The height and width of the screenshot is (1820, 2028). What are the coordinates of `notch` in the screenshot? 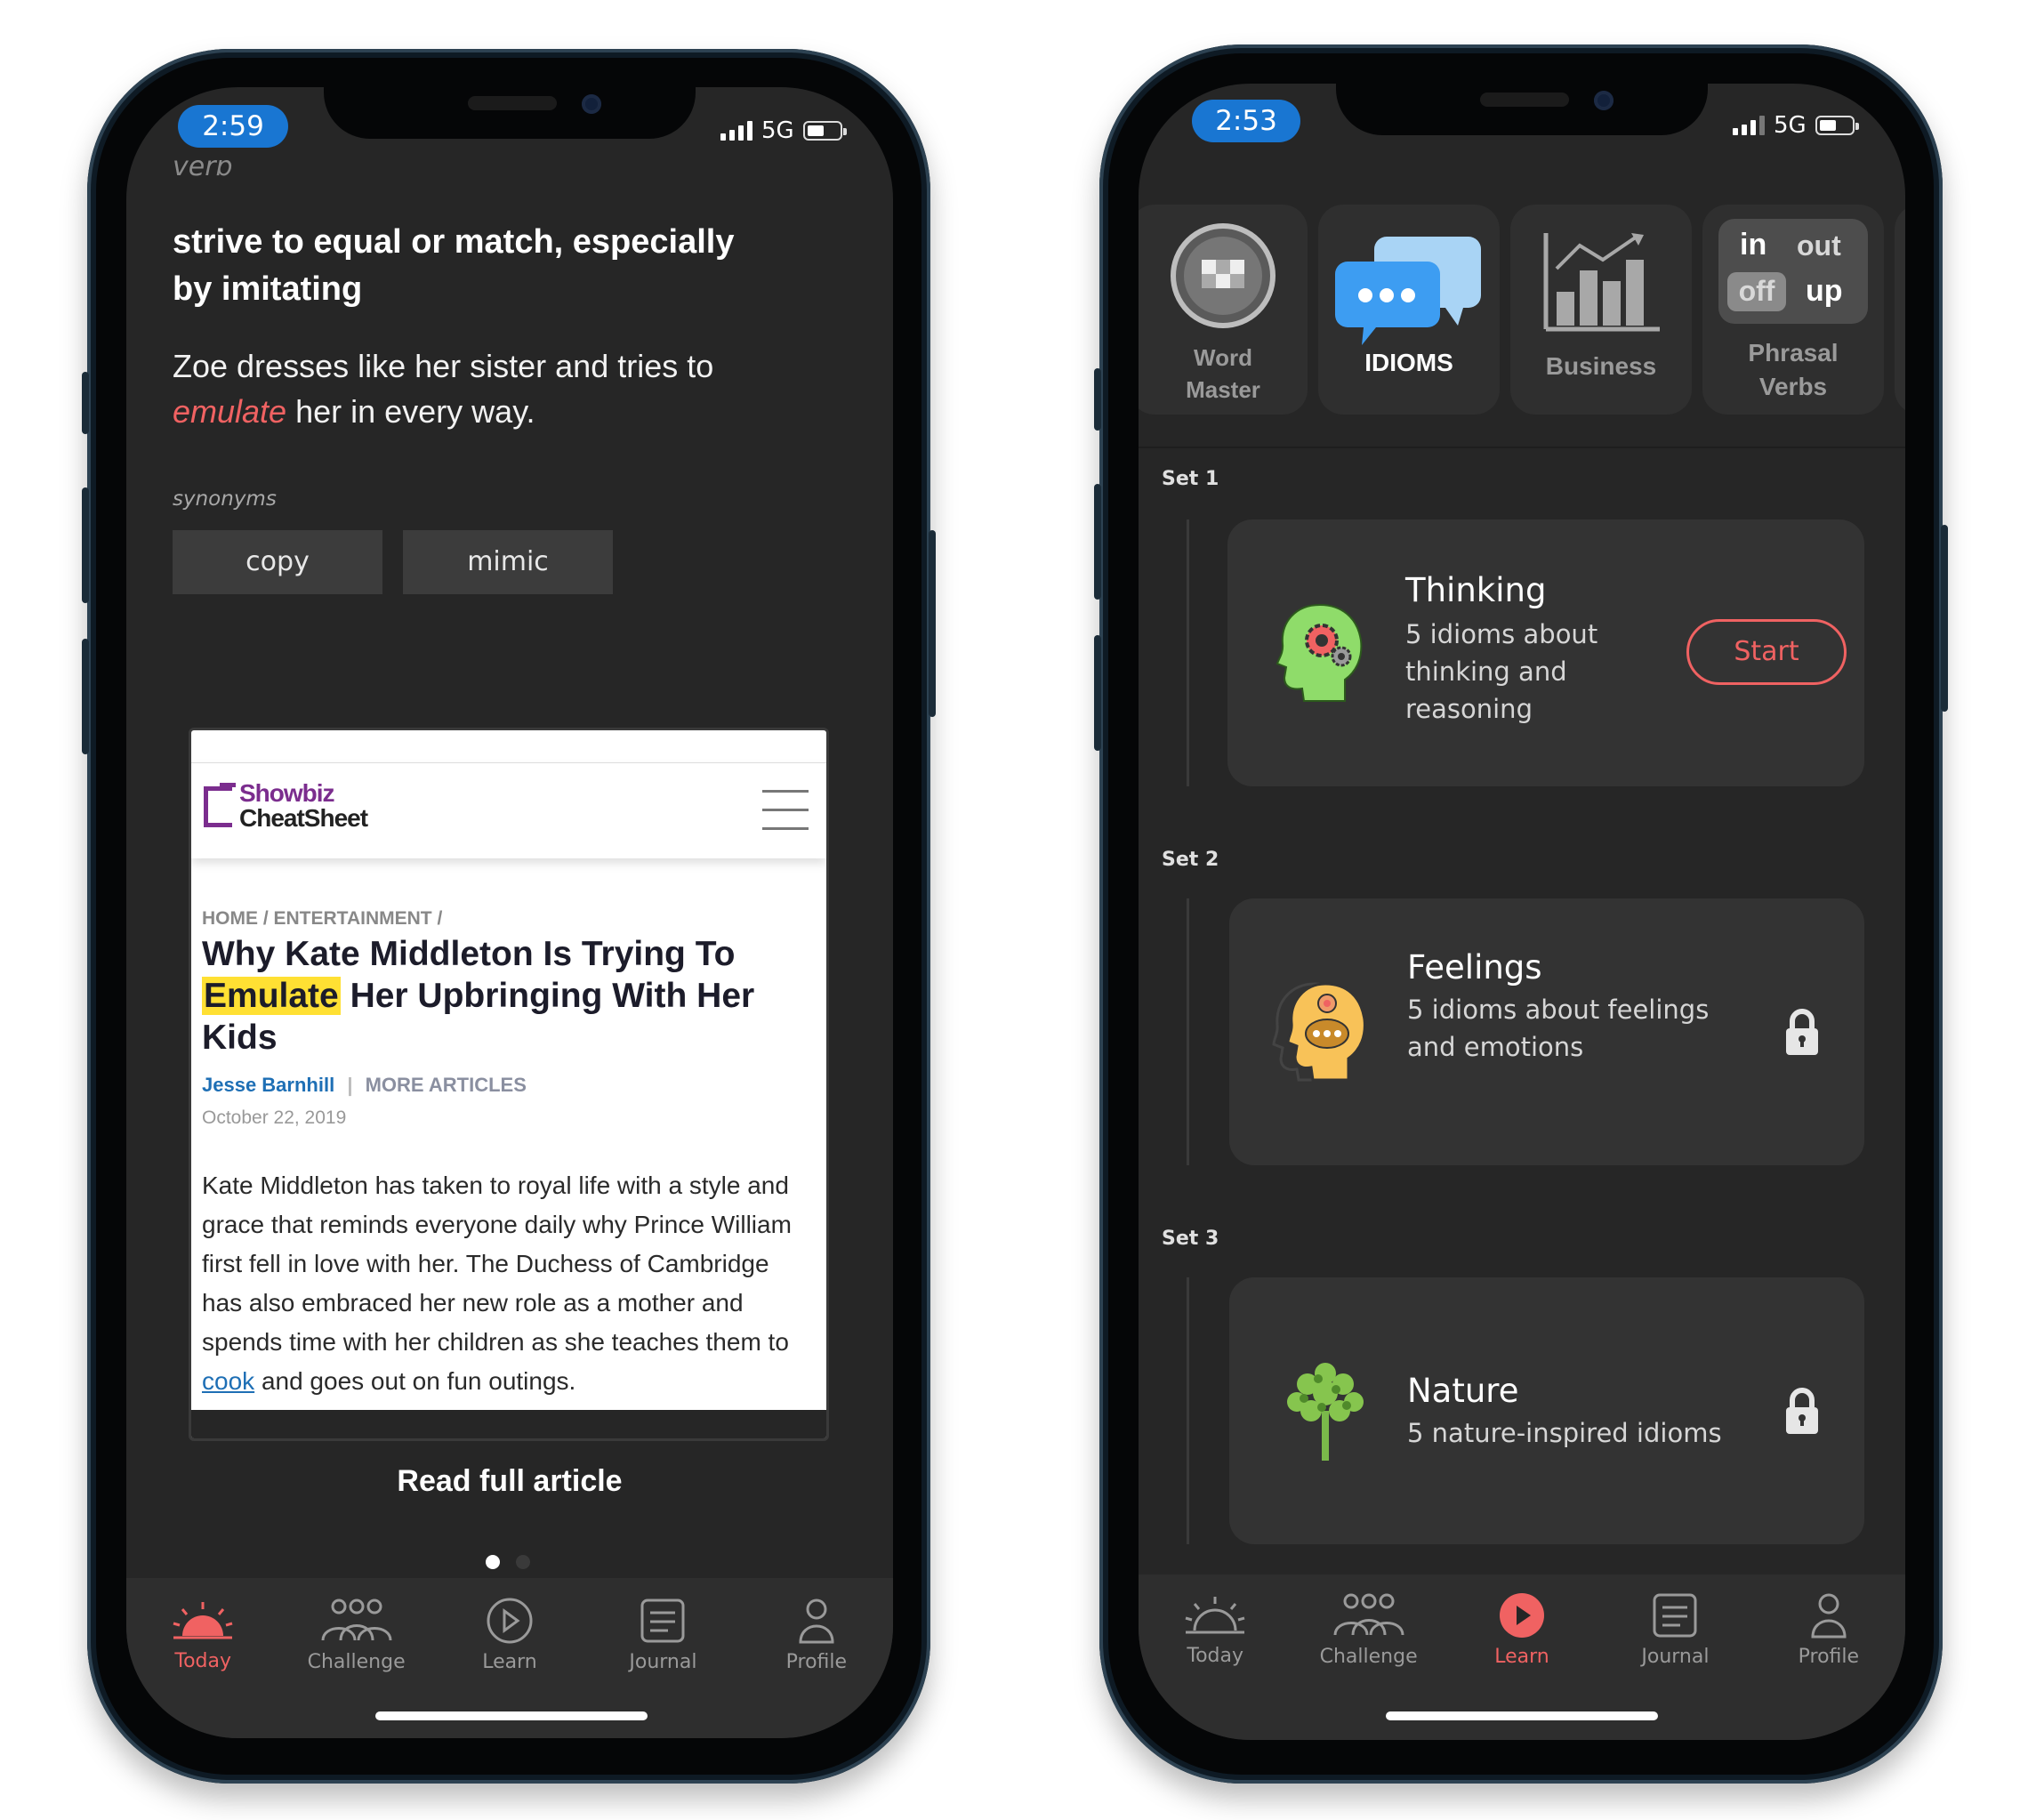 It's located at (1522, 109).